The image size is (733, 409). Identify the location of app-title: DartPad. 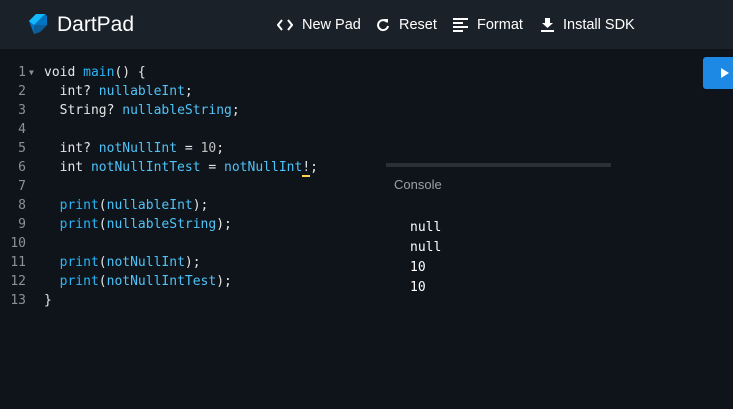
(96, 24).